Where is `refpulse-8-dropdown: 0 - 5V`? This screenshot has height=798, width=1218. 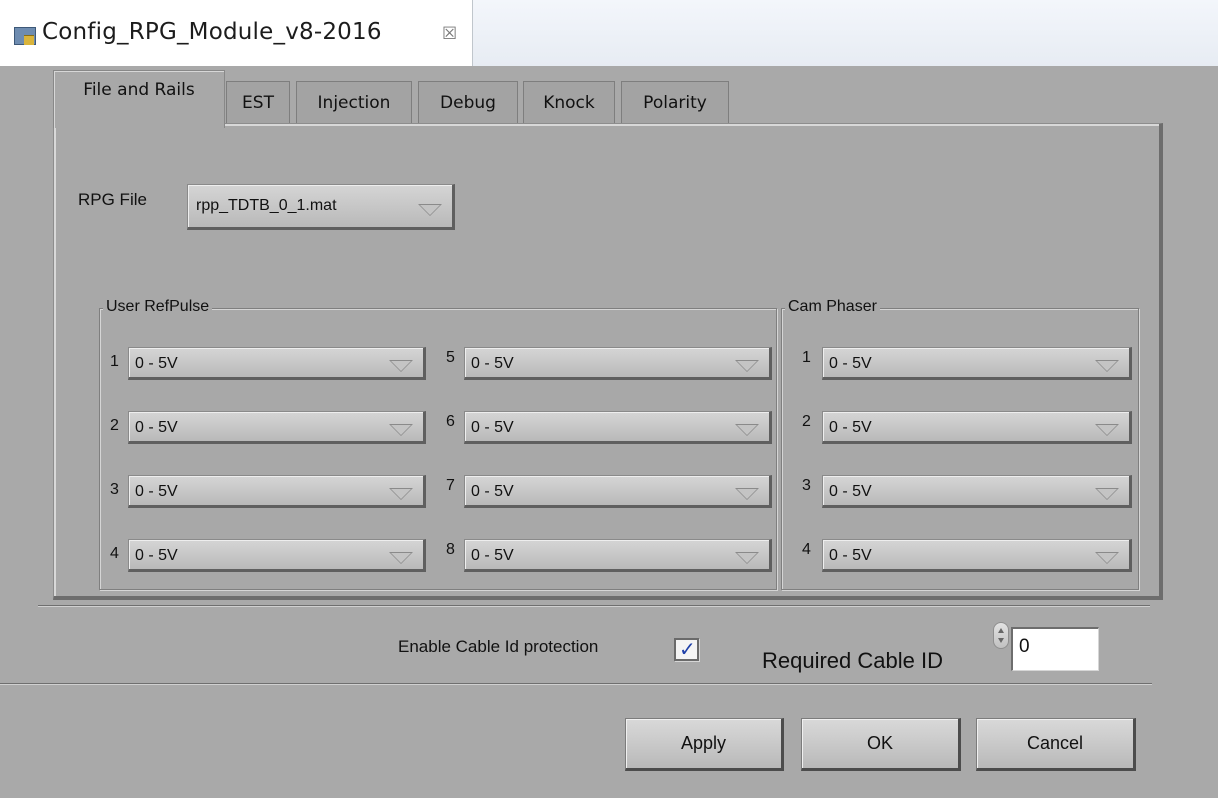 refpulse-8-dropdown: 0 - 5V is located at coordinates (618, 555).